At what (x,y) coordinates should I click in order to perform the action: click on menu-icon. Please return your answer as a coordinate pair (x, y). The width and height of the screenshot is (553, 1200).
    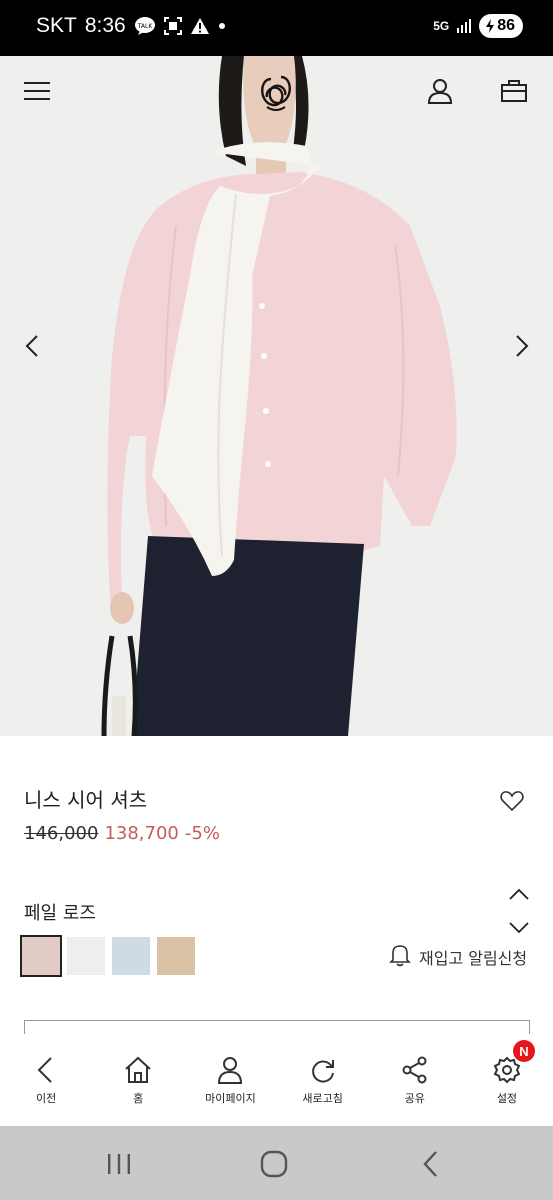
    Looking at the image, I should click on (37, 91).